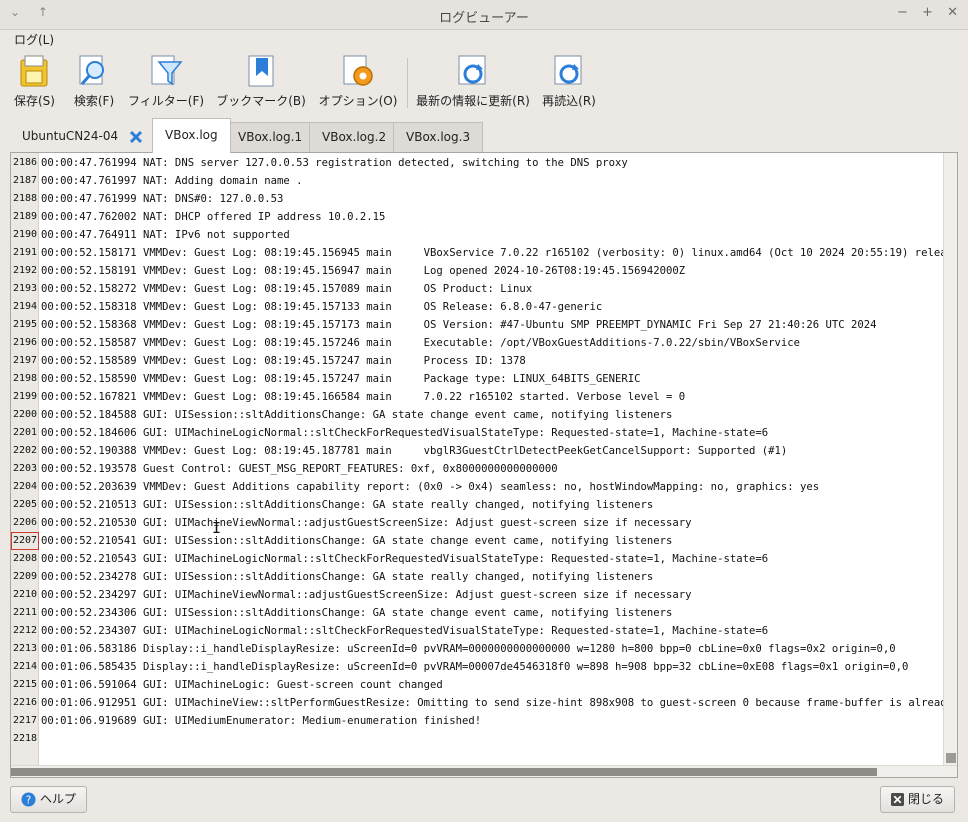  Describe the element at coordinates (25, 738) in the screenshot. I see `line-number: 2218` at that location.